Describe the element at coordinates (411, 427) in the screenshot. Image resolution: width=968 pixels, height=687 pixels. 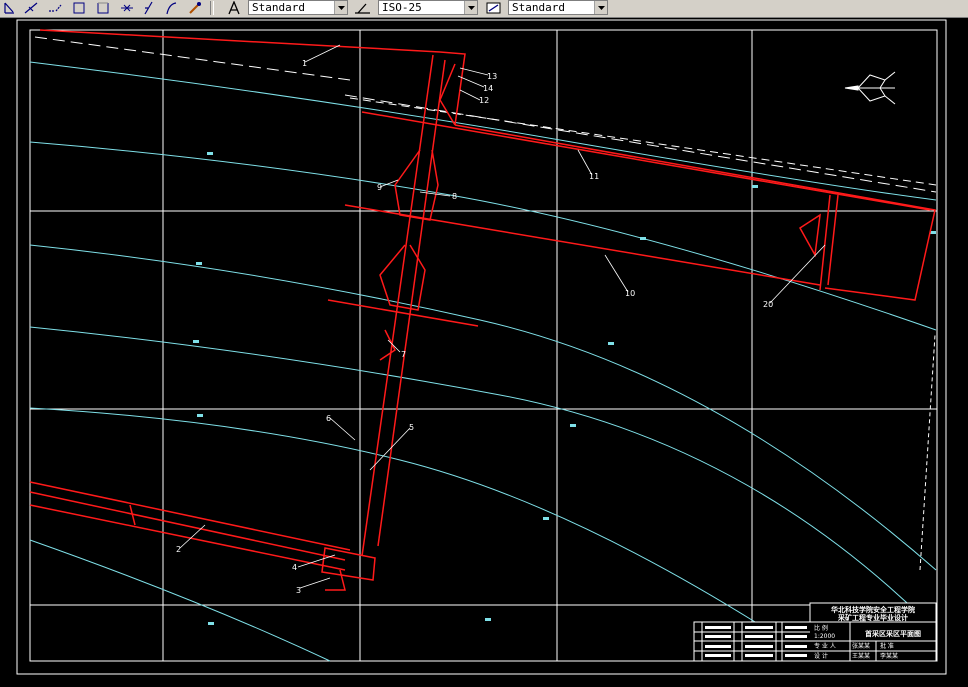
I see `callout-5: 5` at that location.